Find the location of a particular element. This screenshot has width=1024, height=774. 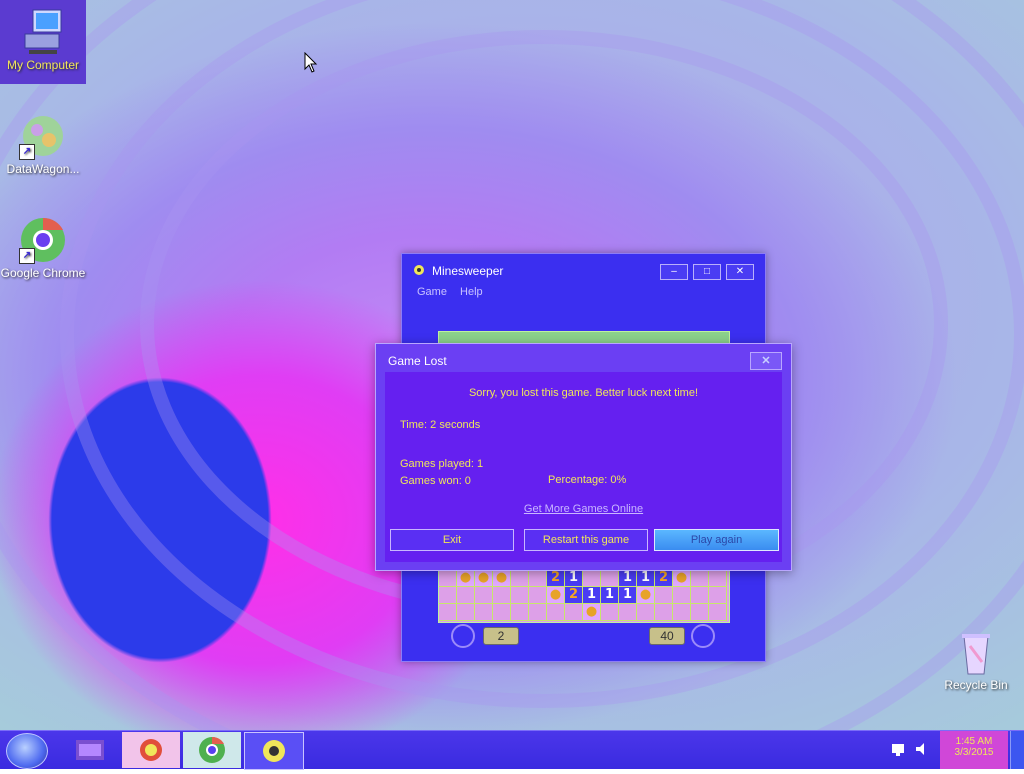

file-manager-icon is located at coordinates (90, 750).